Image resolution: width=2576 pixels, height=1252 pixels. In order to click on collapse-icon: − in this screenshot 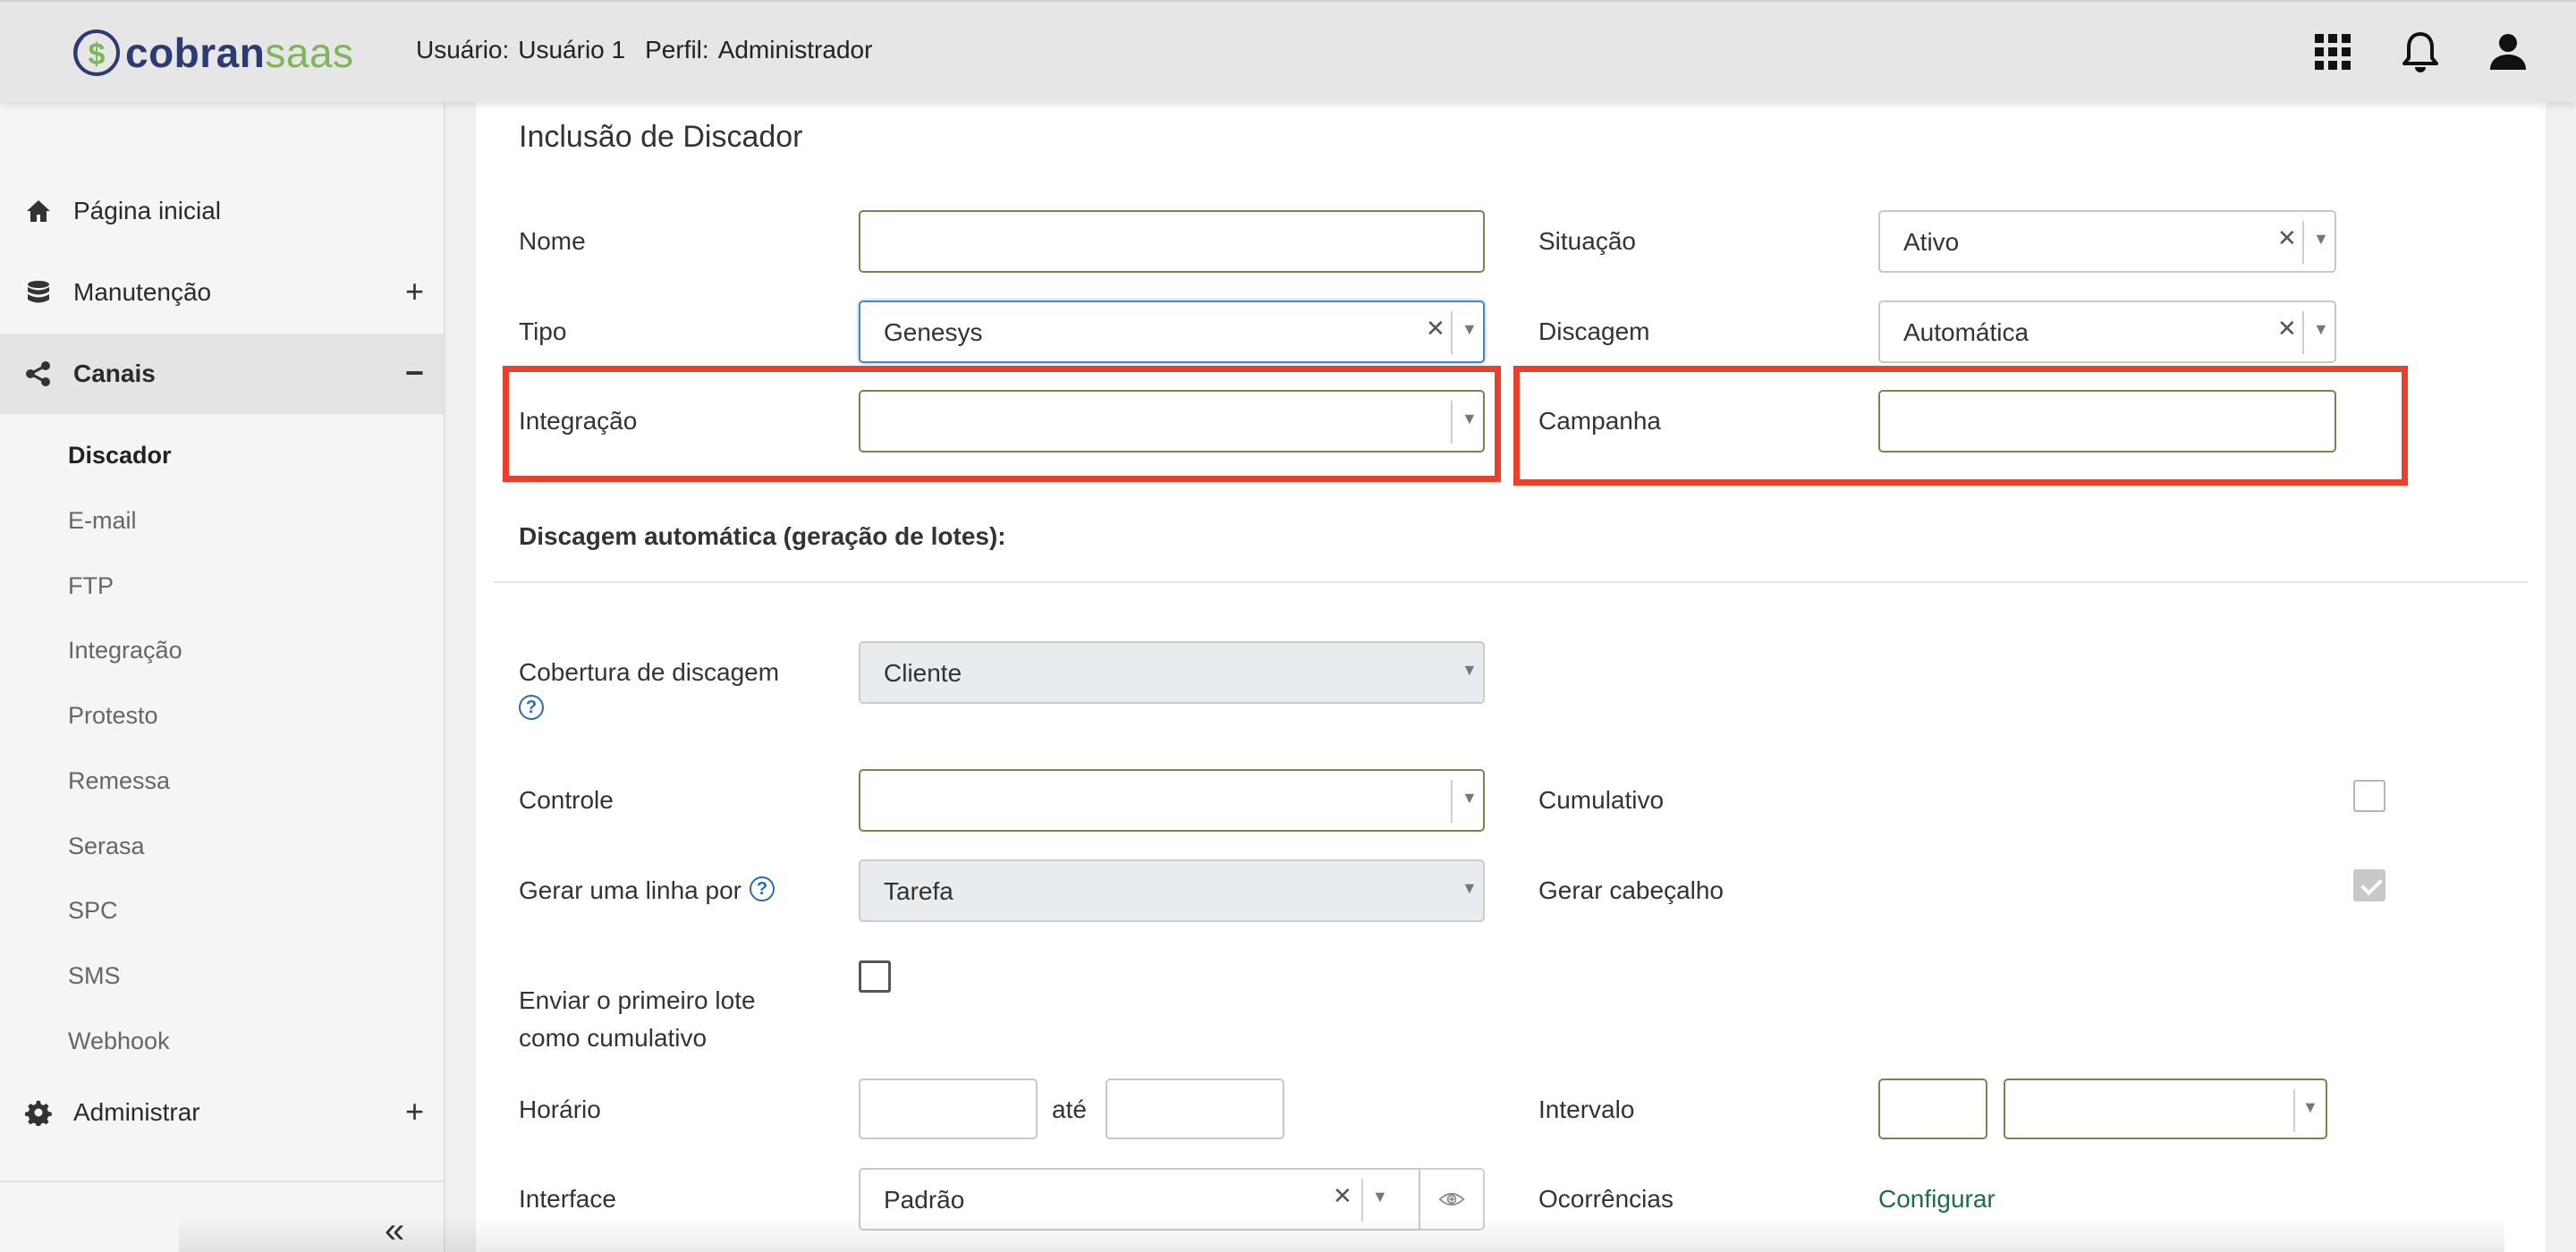, I will do `click(414, 373)`.